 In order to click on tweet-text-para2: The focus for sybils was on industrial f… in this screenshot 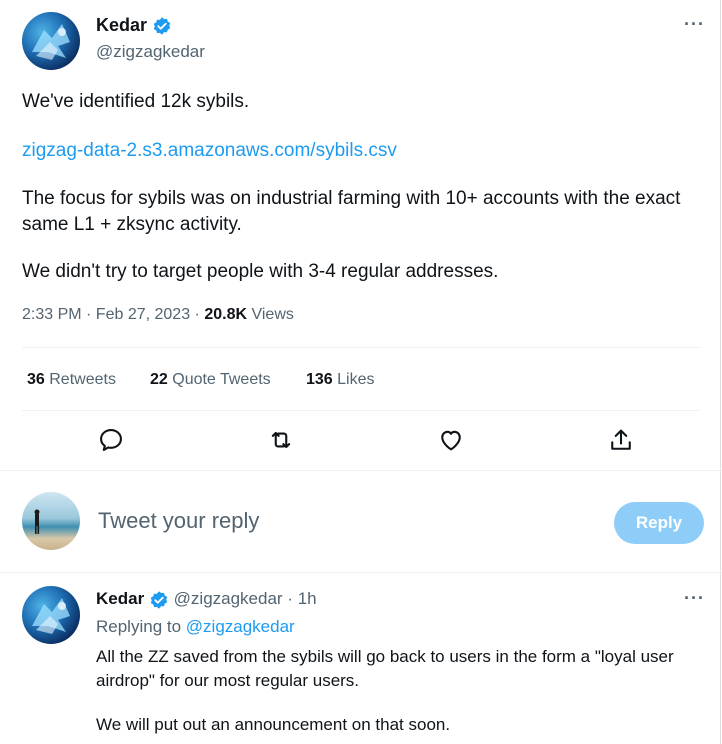, I will do `click(351, 211)`.